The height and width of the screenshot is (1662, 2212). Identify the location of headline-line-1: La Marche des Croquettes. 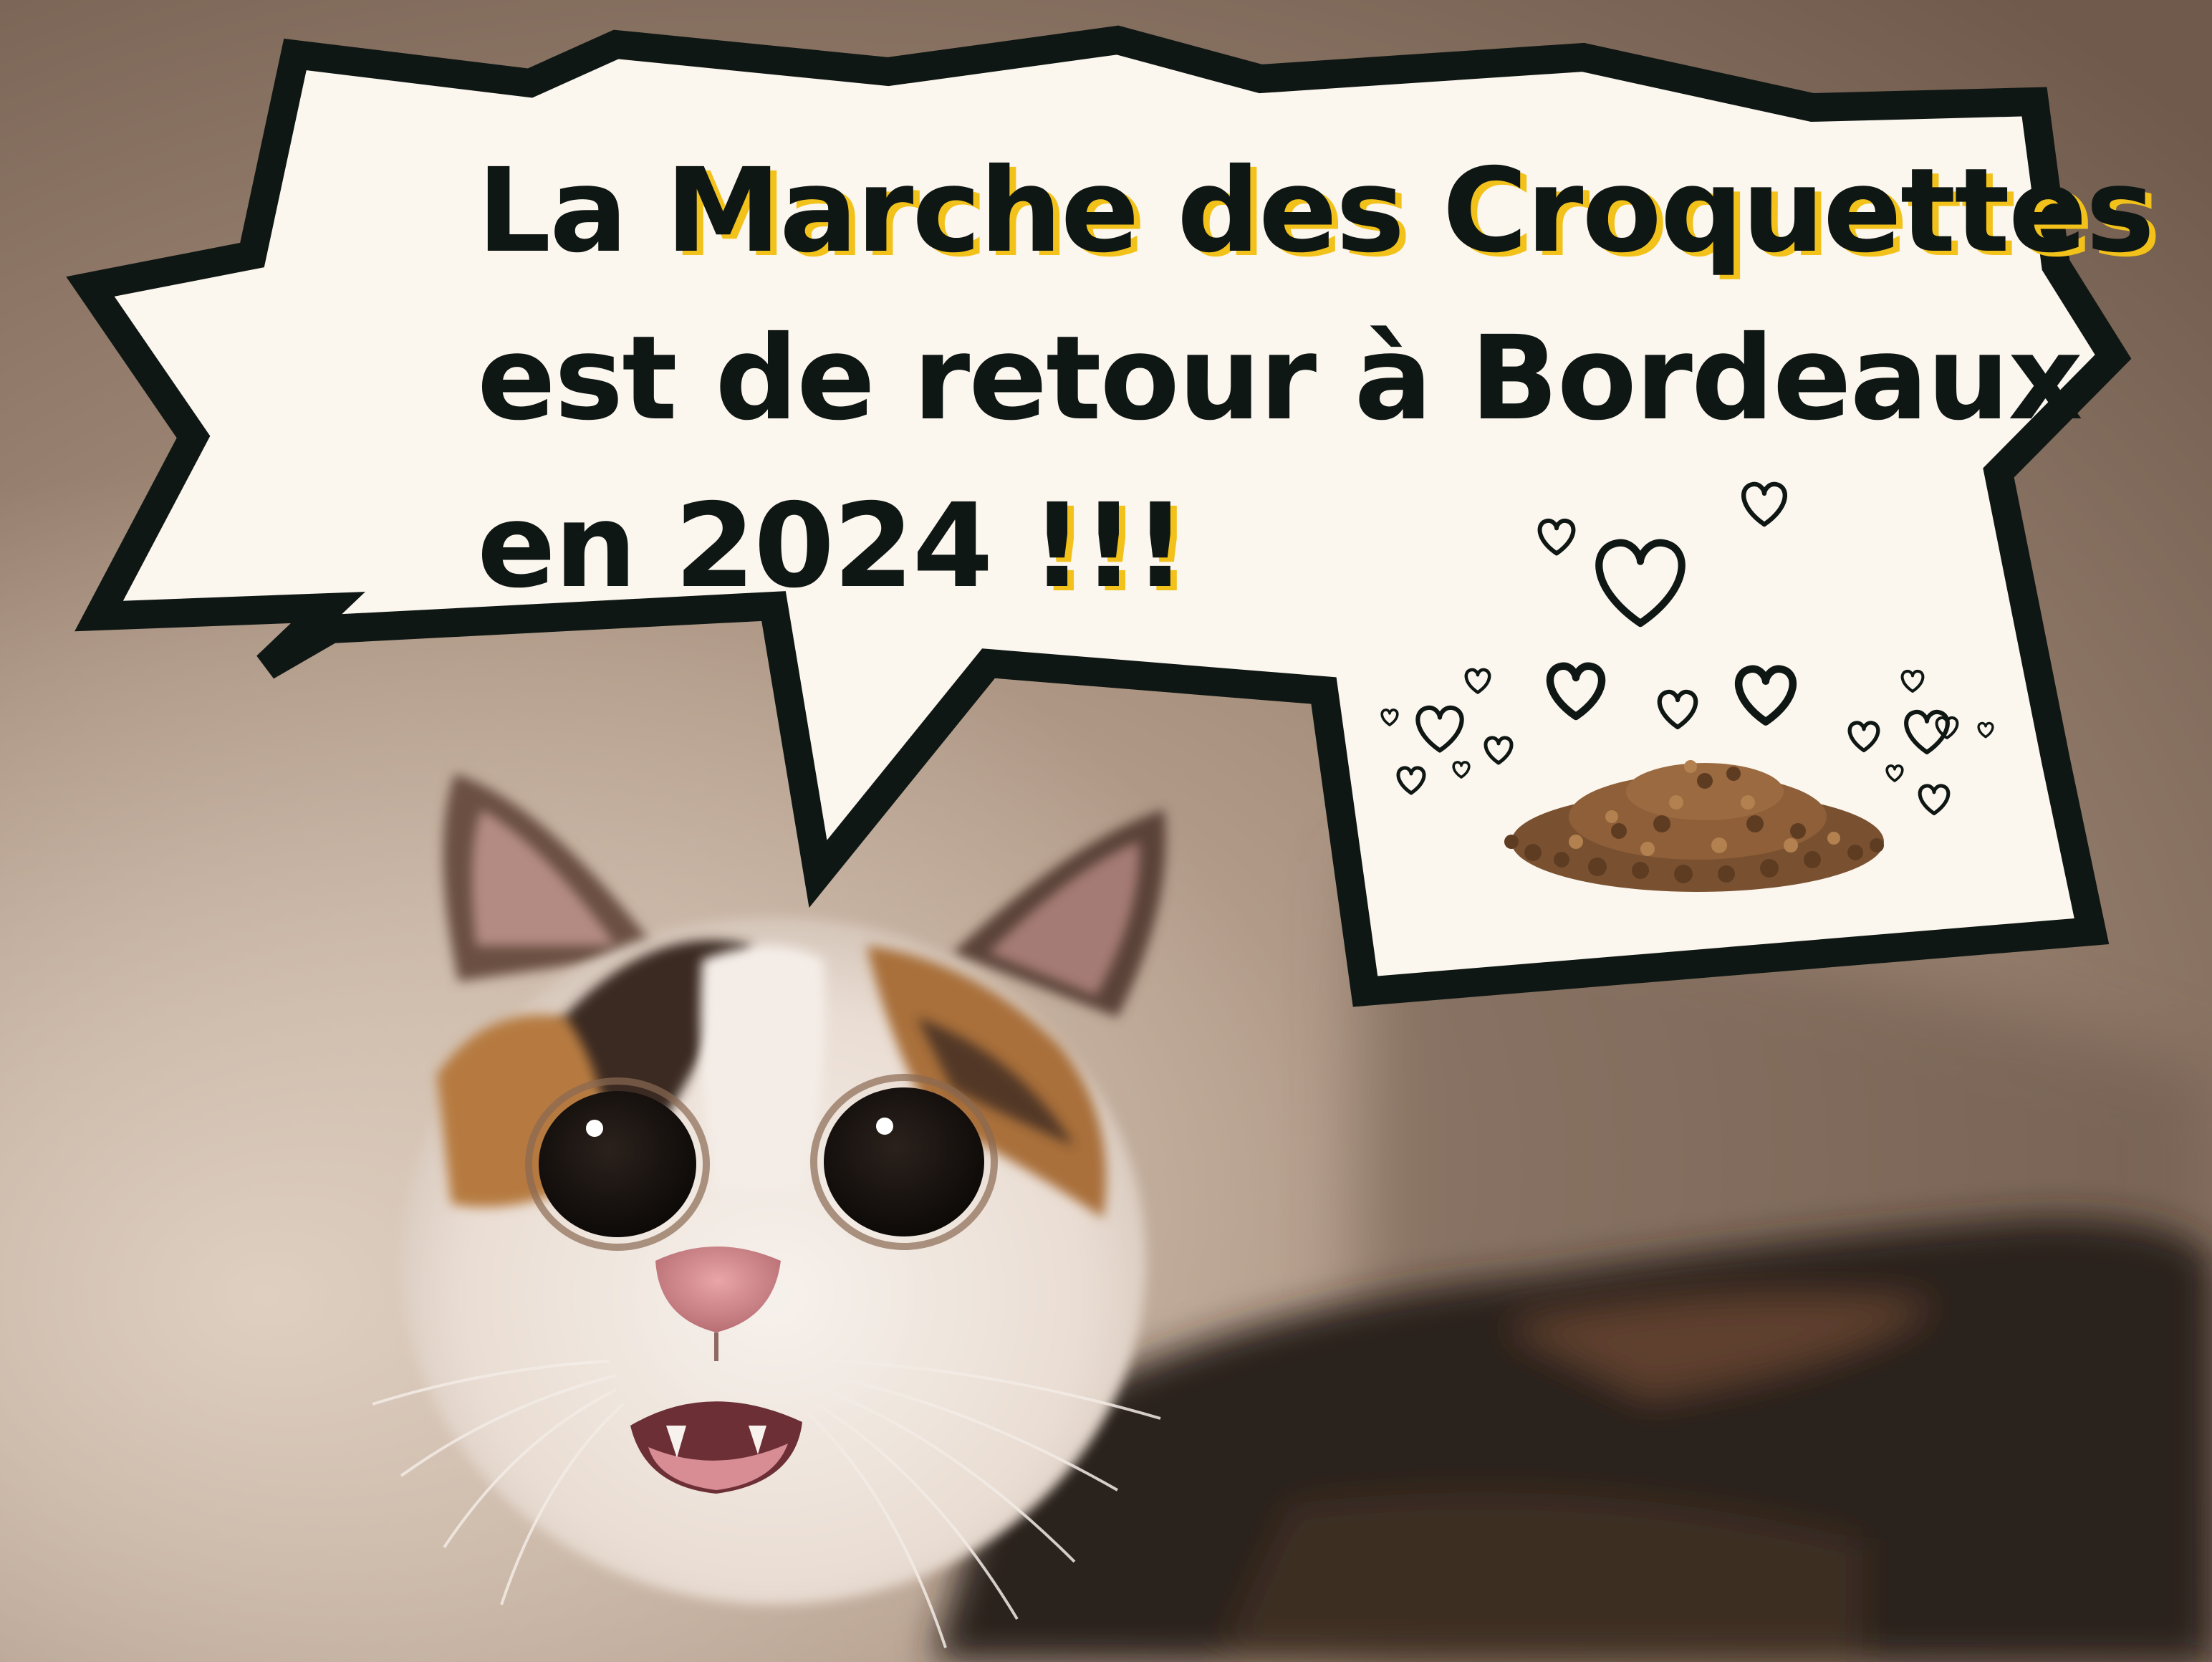
(1316, 211).